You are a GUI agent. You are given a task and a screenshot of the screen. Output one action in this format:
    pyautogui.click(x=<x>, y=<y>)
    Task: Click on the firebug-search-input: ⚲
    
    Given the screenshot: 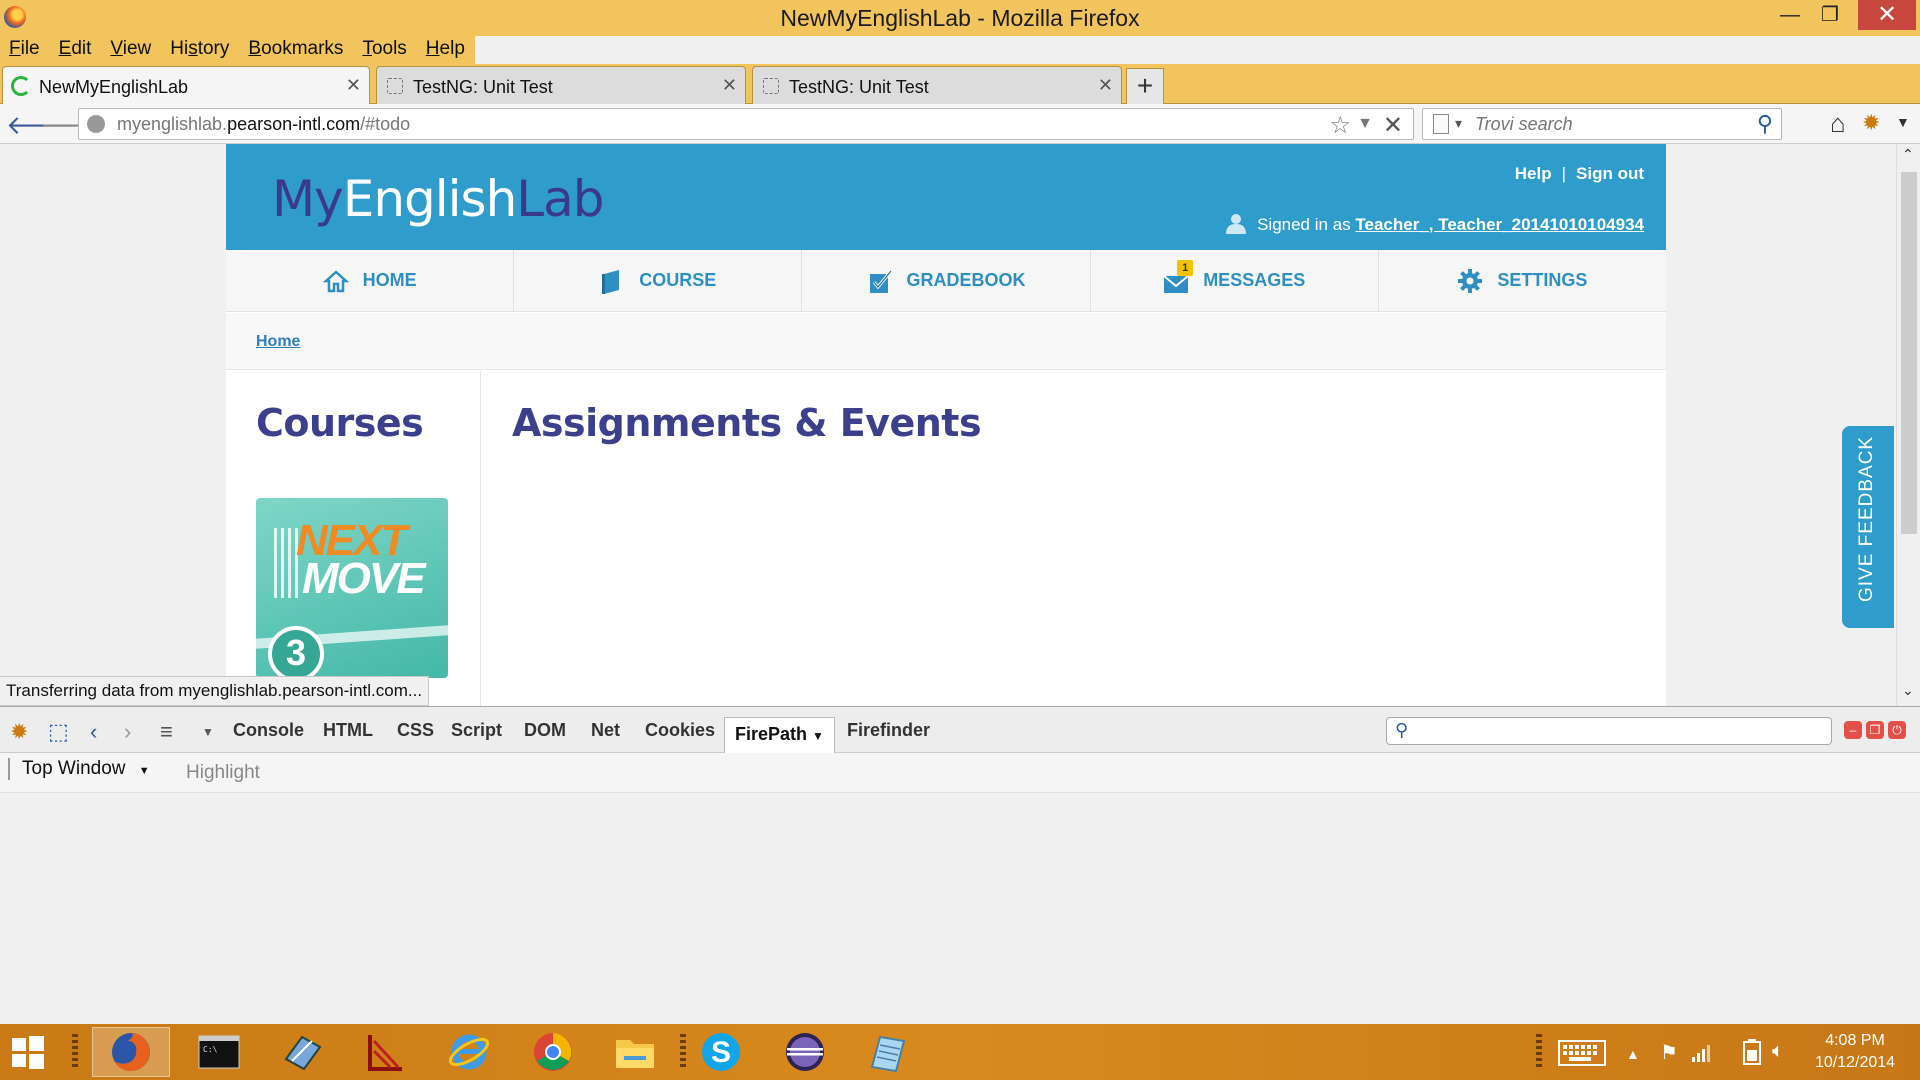 What is the action you would take?
    pyautogui.click(x=1609, y=731)
    